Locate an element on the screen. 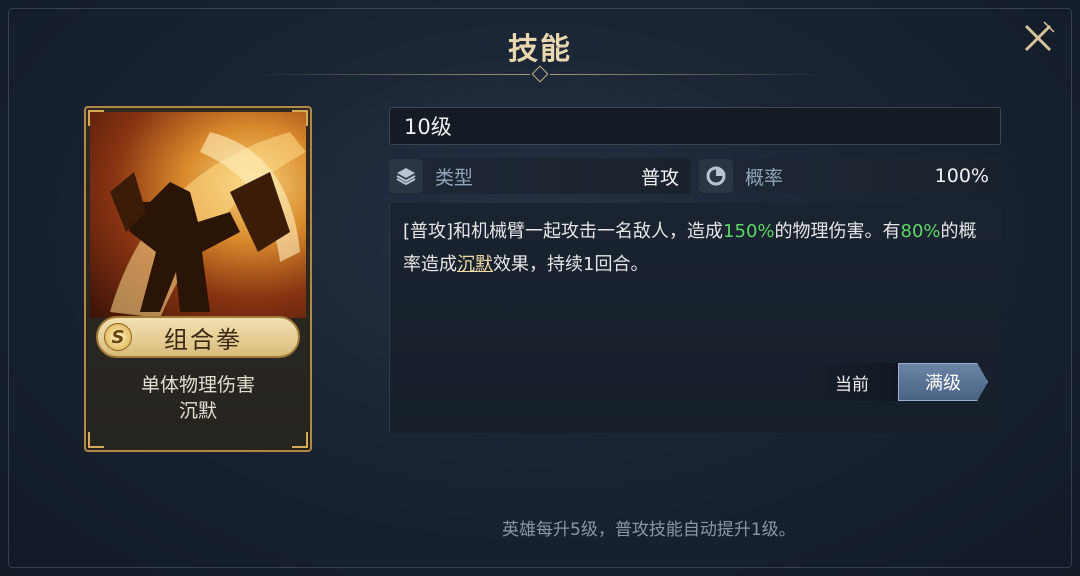 The height and width of the screenshot is (576, 1080). desc-keyword-silence: 沉默 is located at coordinates (475, 264).